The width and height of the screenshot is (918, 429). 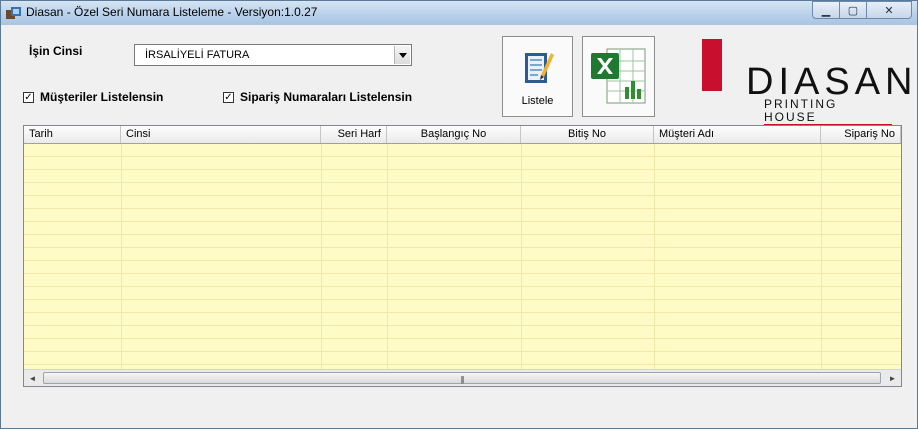 I want to click on scroll-right-button: ►, so click(x=892, y=378).